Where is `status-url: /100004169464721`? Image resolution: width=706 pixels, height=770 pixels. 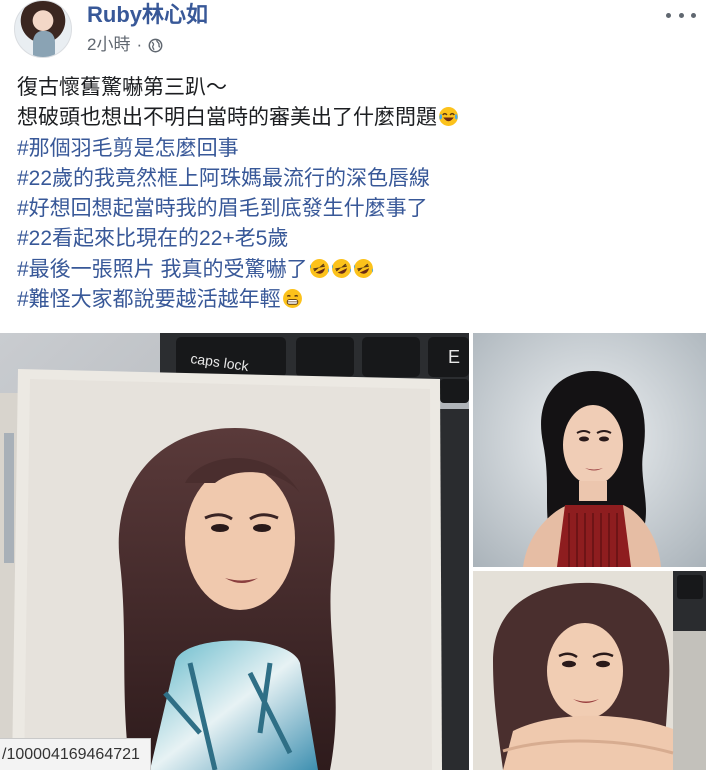 status-url: /100004169464721 is located at coordinates (75, 754).